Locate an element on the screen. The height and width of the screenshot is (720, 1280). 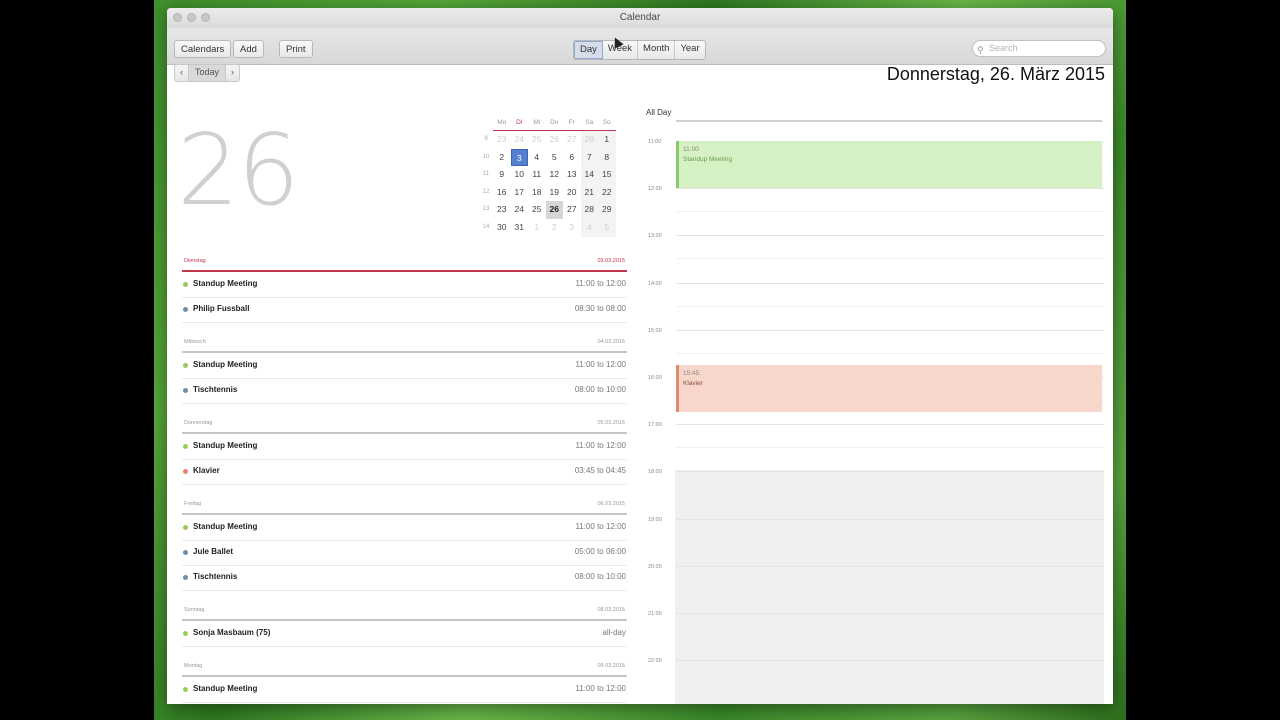
agenda-event-title: Klavier is located at coordinates (206, 470).